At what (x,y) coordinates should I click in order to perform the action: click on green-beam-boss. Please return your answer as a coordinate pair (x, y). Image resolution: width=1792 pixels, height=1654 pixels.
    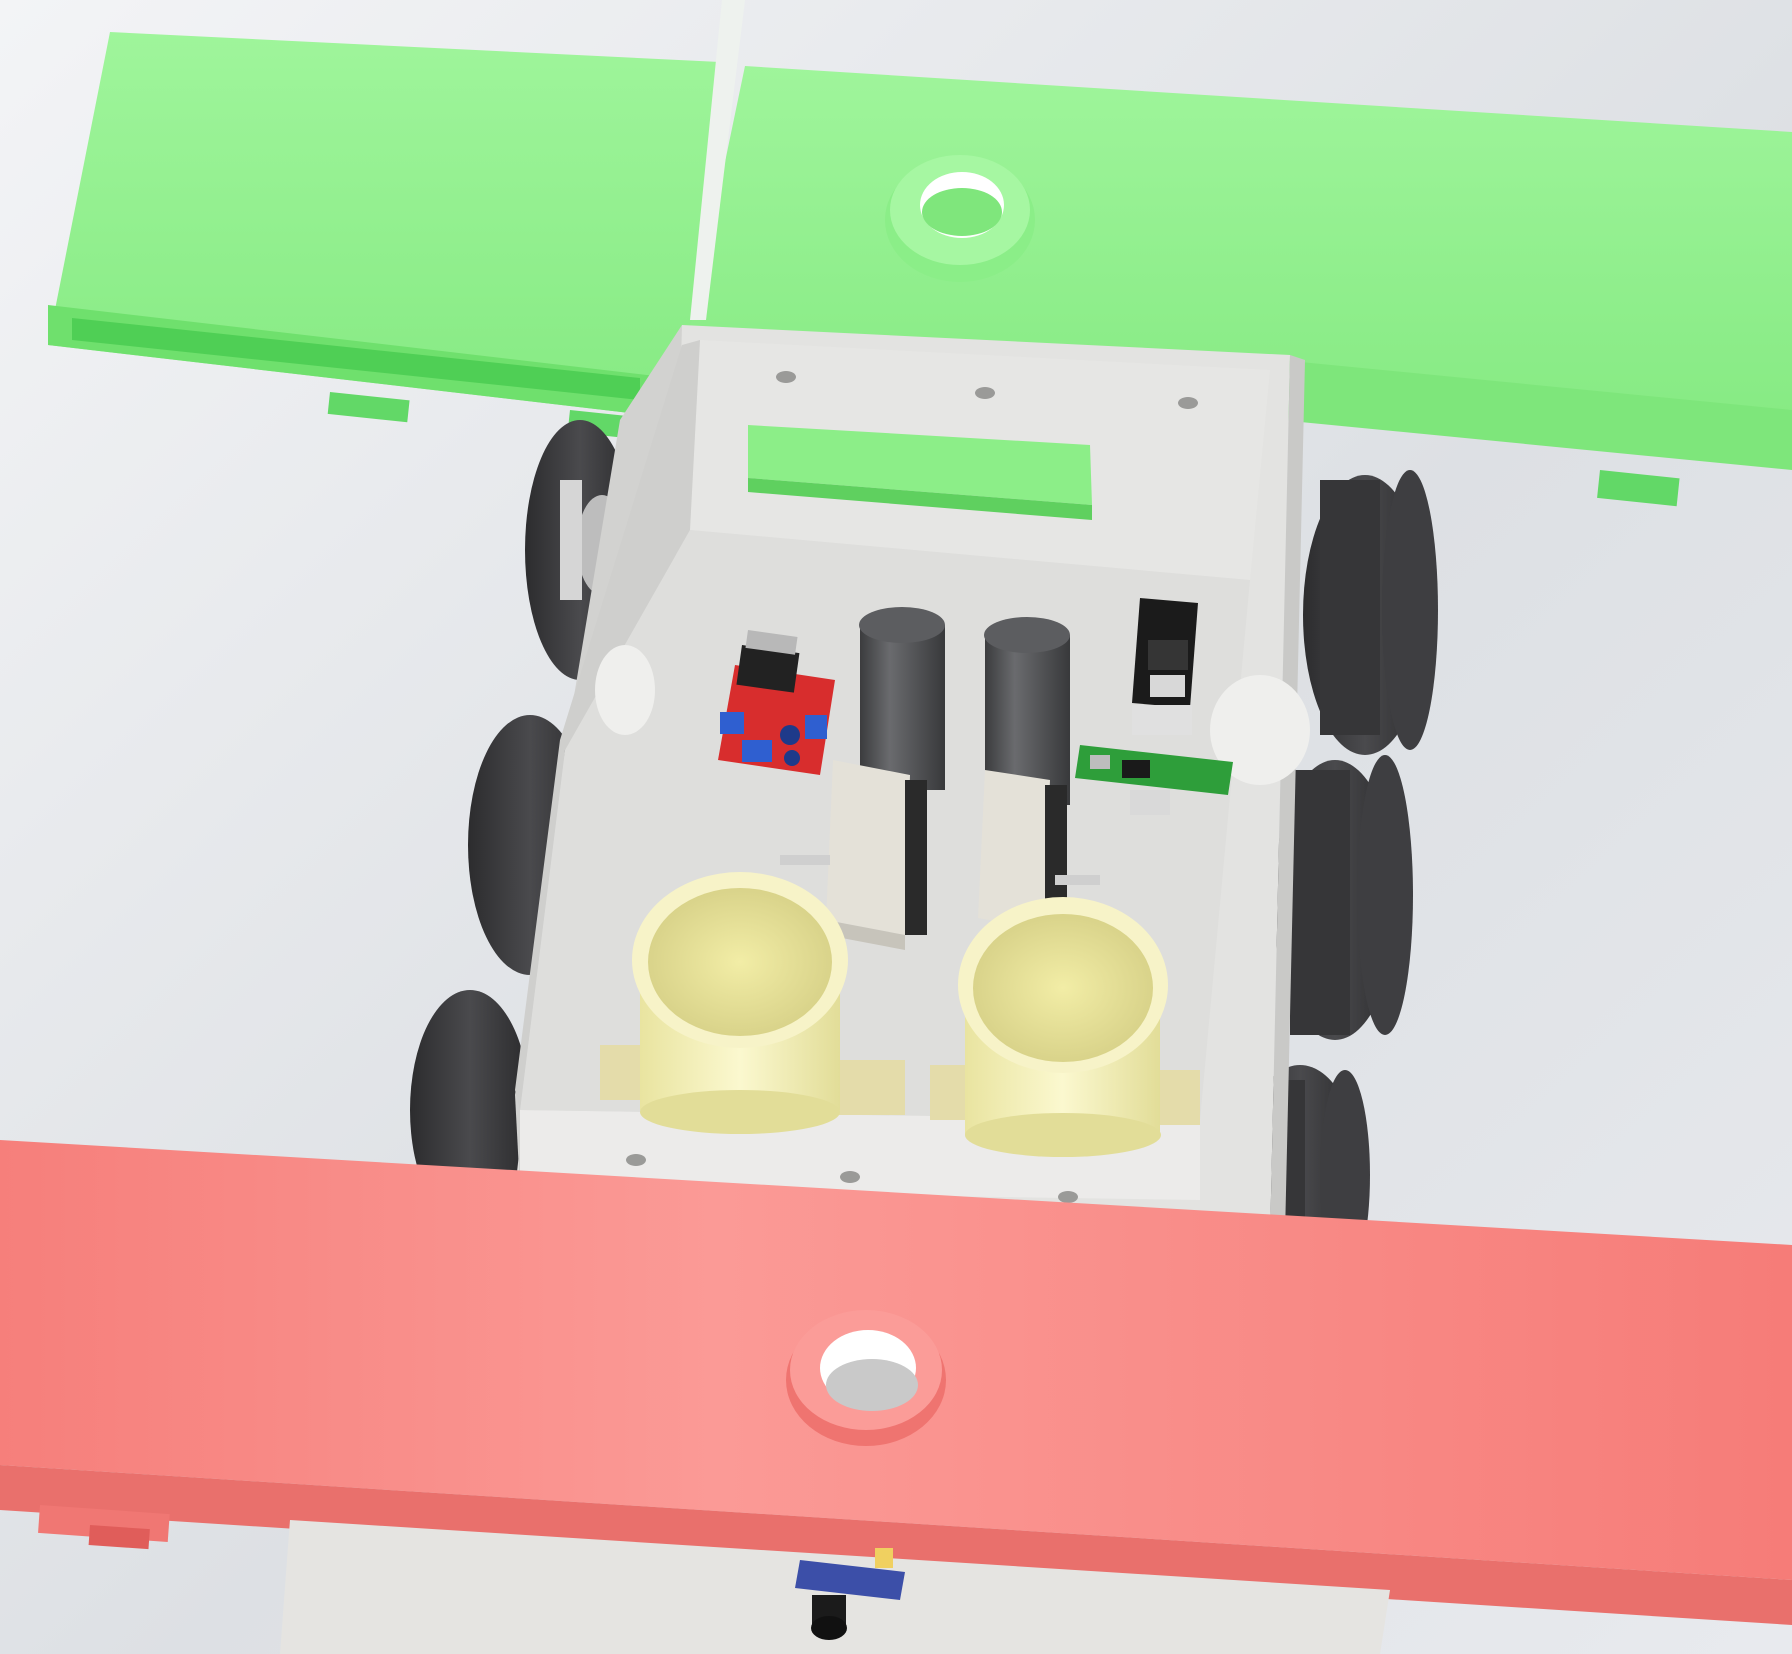
    Looking at the image, I should click on (960, 218).